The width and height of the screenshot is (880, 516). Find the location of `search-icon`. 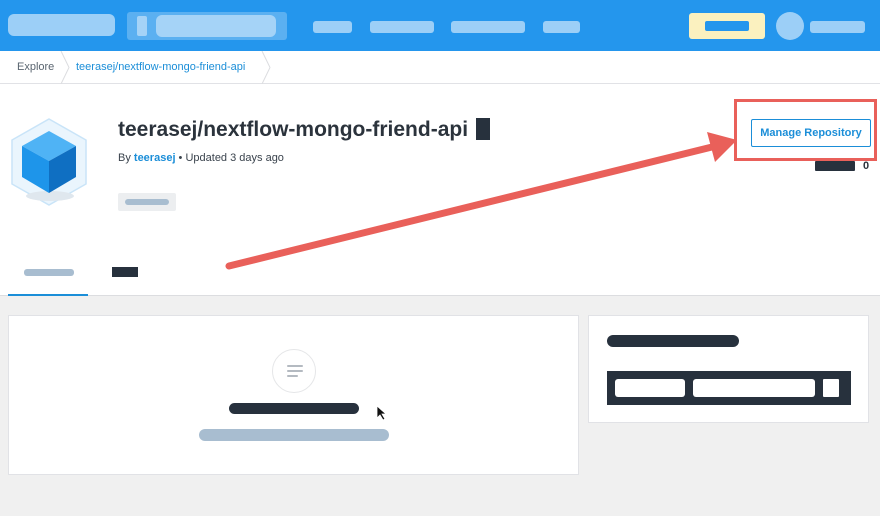

search-icon is located at coordinates (142, 26).